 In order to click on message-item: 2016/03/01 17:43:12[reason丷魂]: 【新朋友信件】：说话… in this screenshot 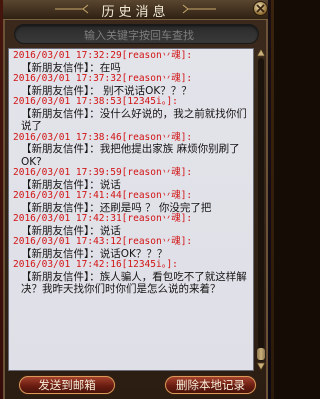, I will do `click(132, 248)`.